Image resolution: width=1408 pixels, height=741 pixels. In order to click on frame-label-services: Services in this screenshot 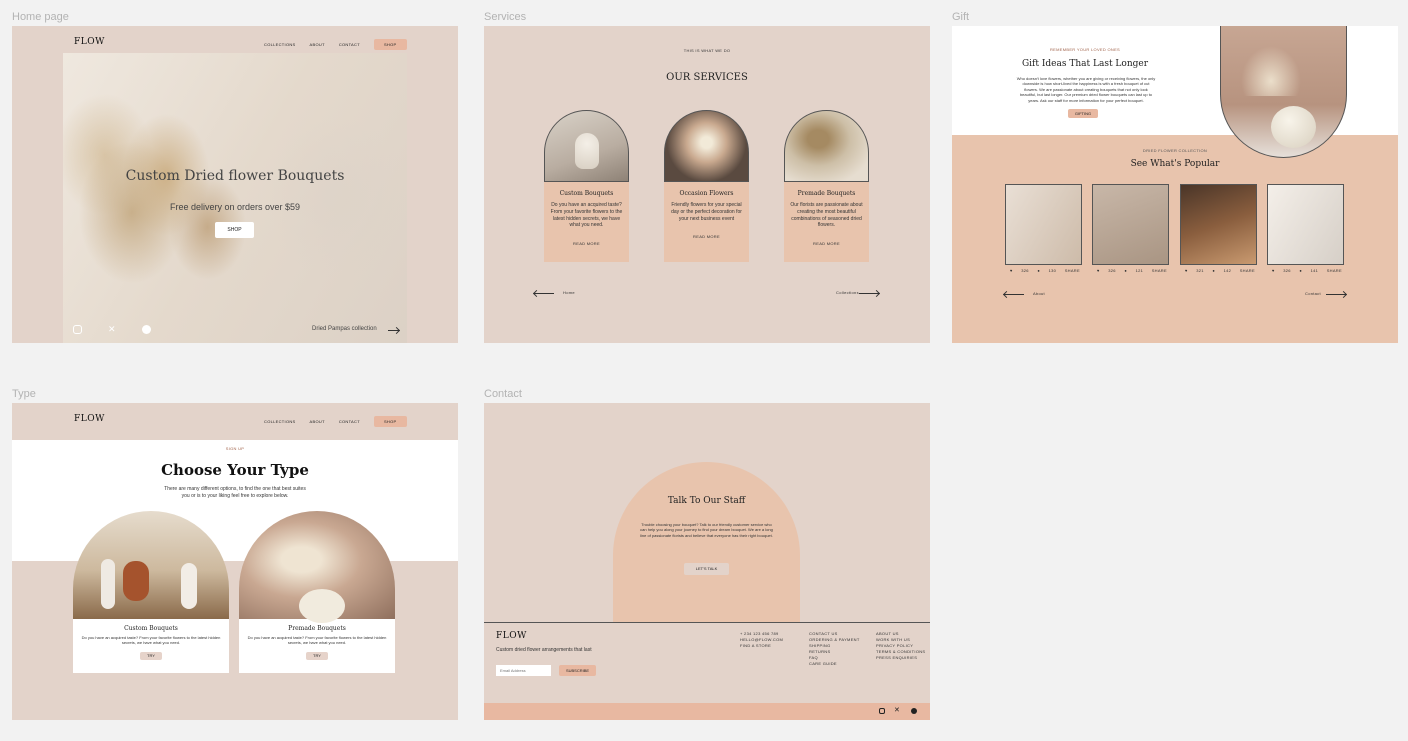, I will do `click(505, 17)`.